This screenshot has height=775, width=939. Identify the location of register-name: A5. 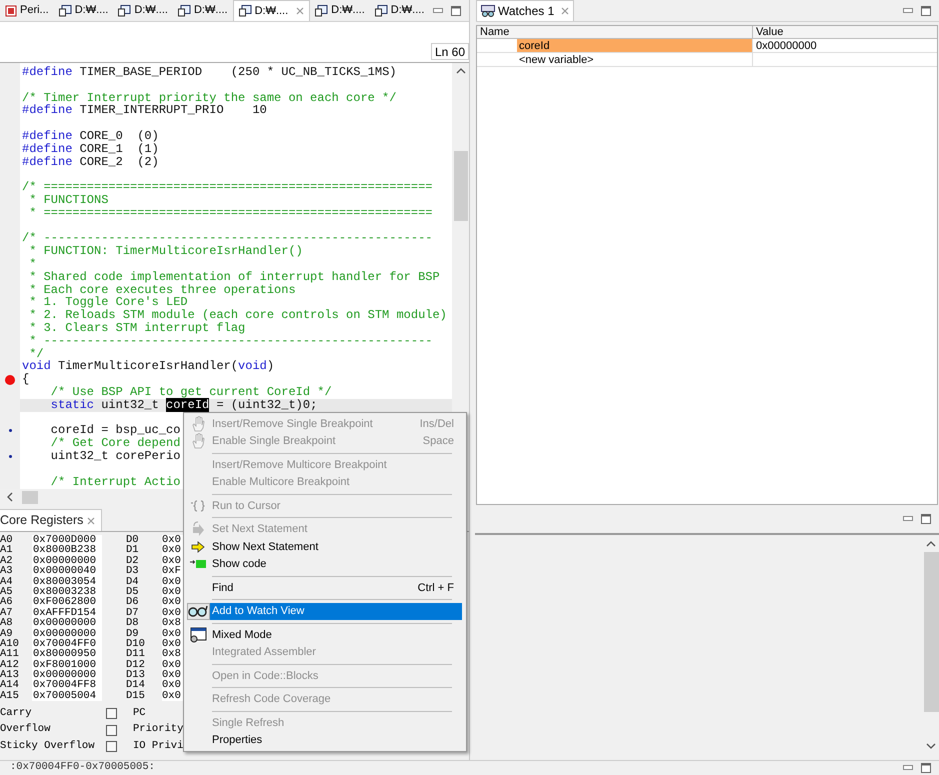
(7, 592).